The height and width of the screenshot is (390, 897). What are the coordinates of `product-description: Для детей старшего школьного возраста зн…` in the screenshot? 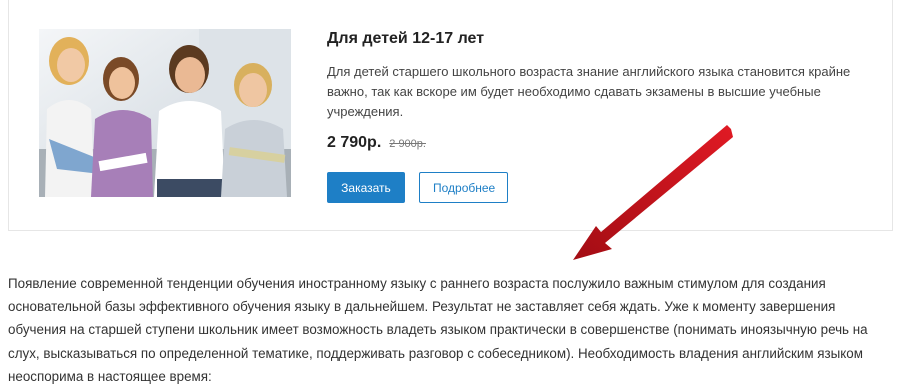 It's located at (589, 91).